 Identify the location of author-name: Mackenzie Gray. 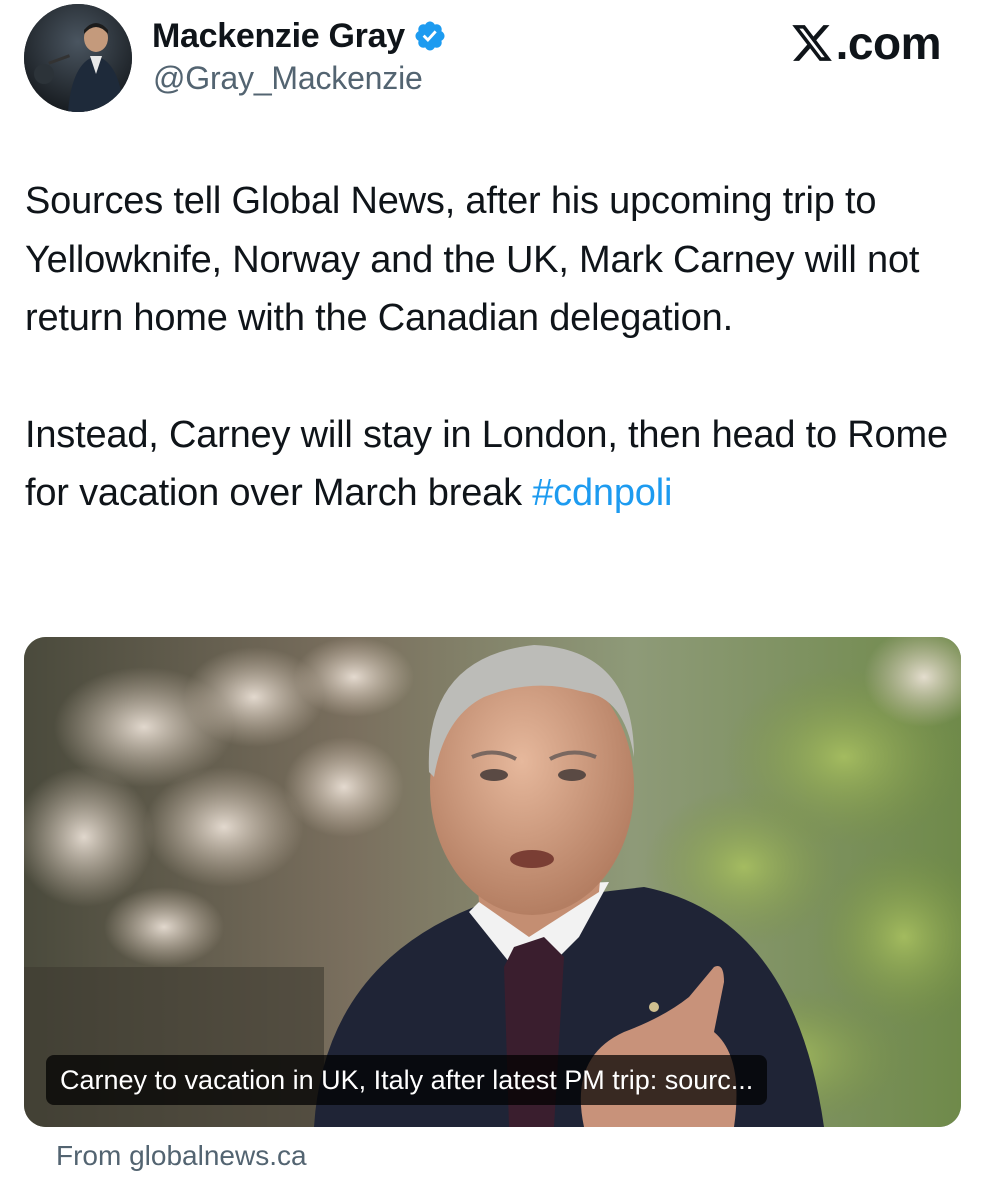
(278, 36).